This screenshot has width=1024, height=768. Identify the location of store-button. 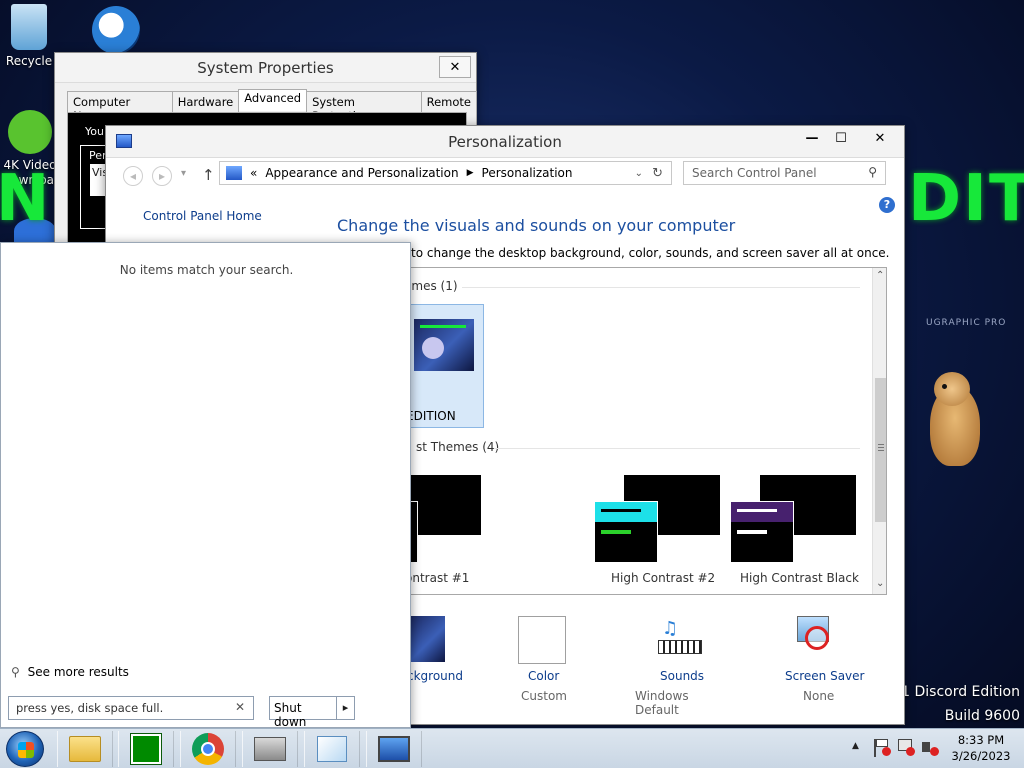
(146, 749).